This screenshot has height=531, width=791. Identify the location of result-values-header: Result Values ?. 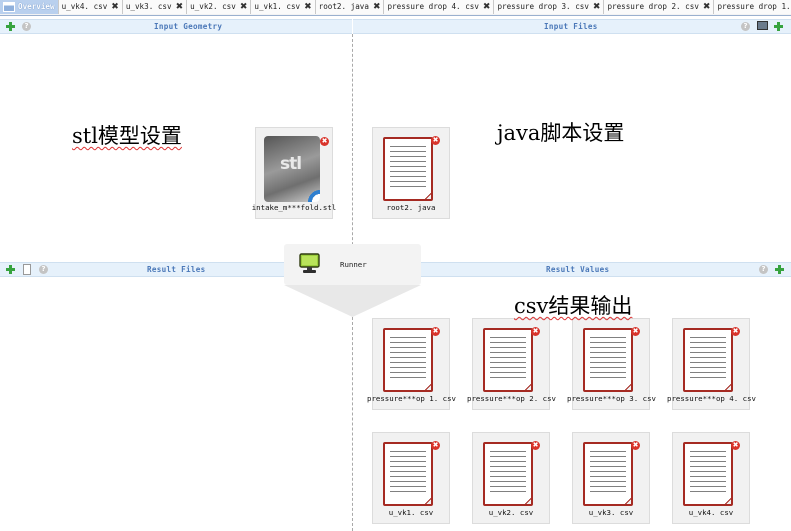
(606, 269).